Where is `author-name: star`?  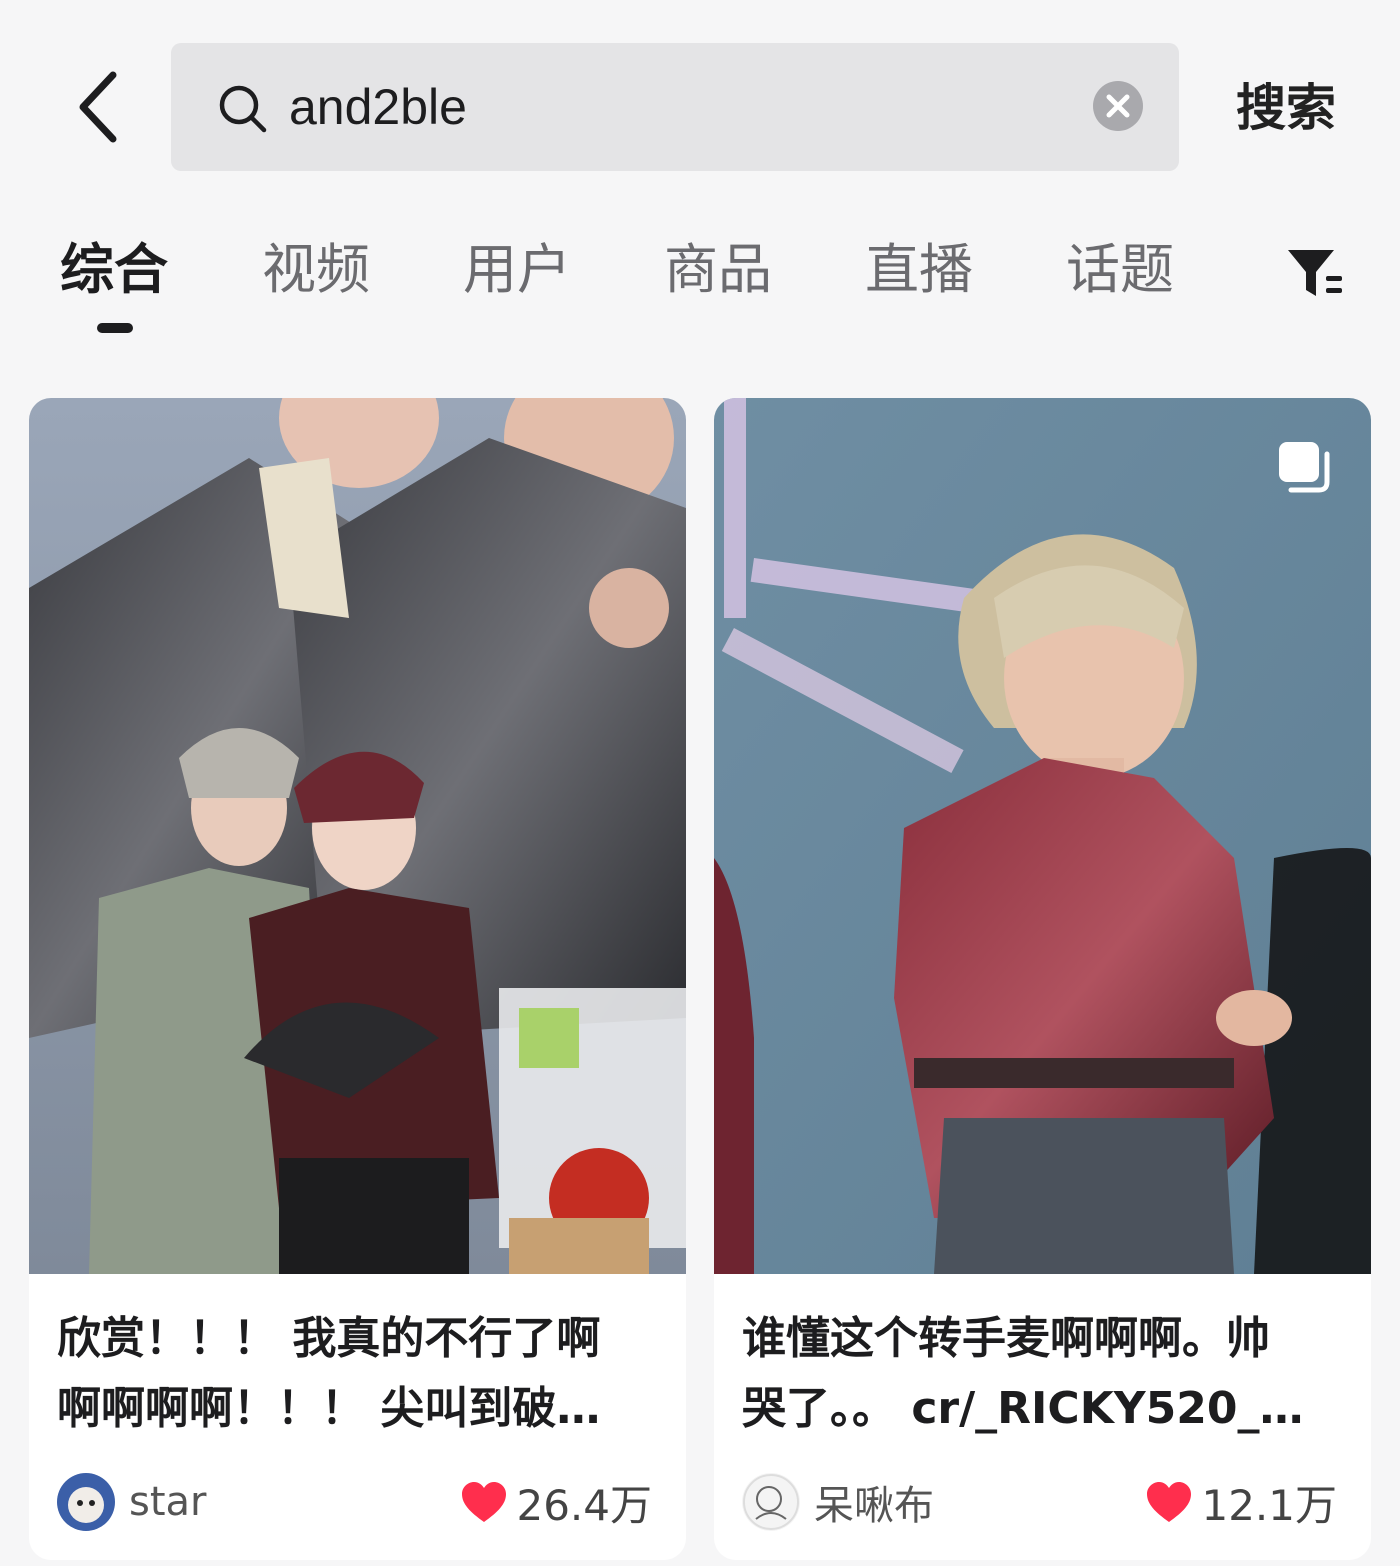 author-name: star is located at coordinates (167, 1502).